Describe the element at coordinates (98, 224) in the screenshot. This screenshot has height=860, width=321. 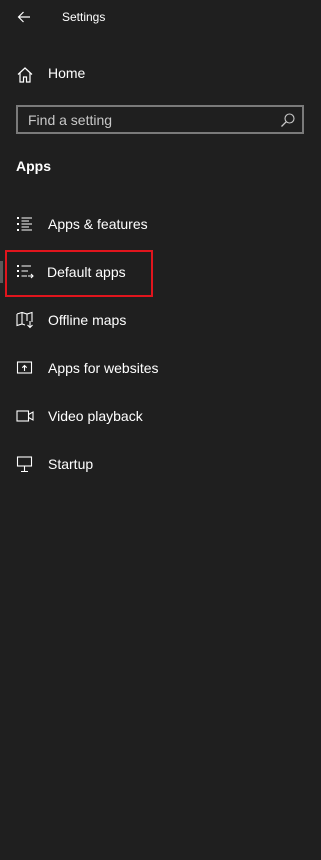
I see `nav-item-label: Apps & features` at that location.